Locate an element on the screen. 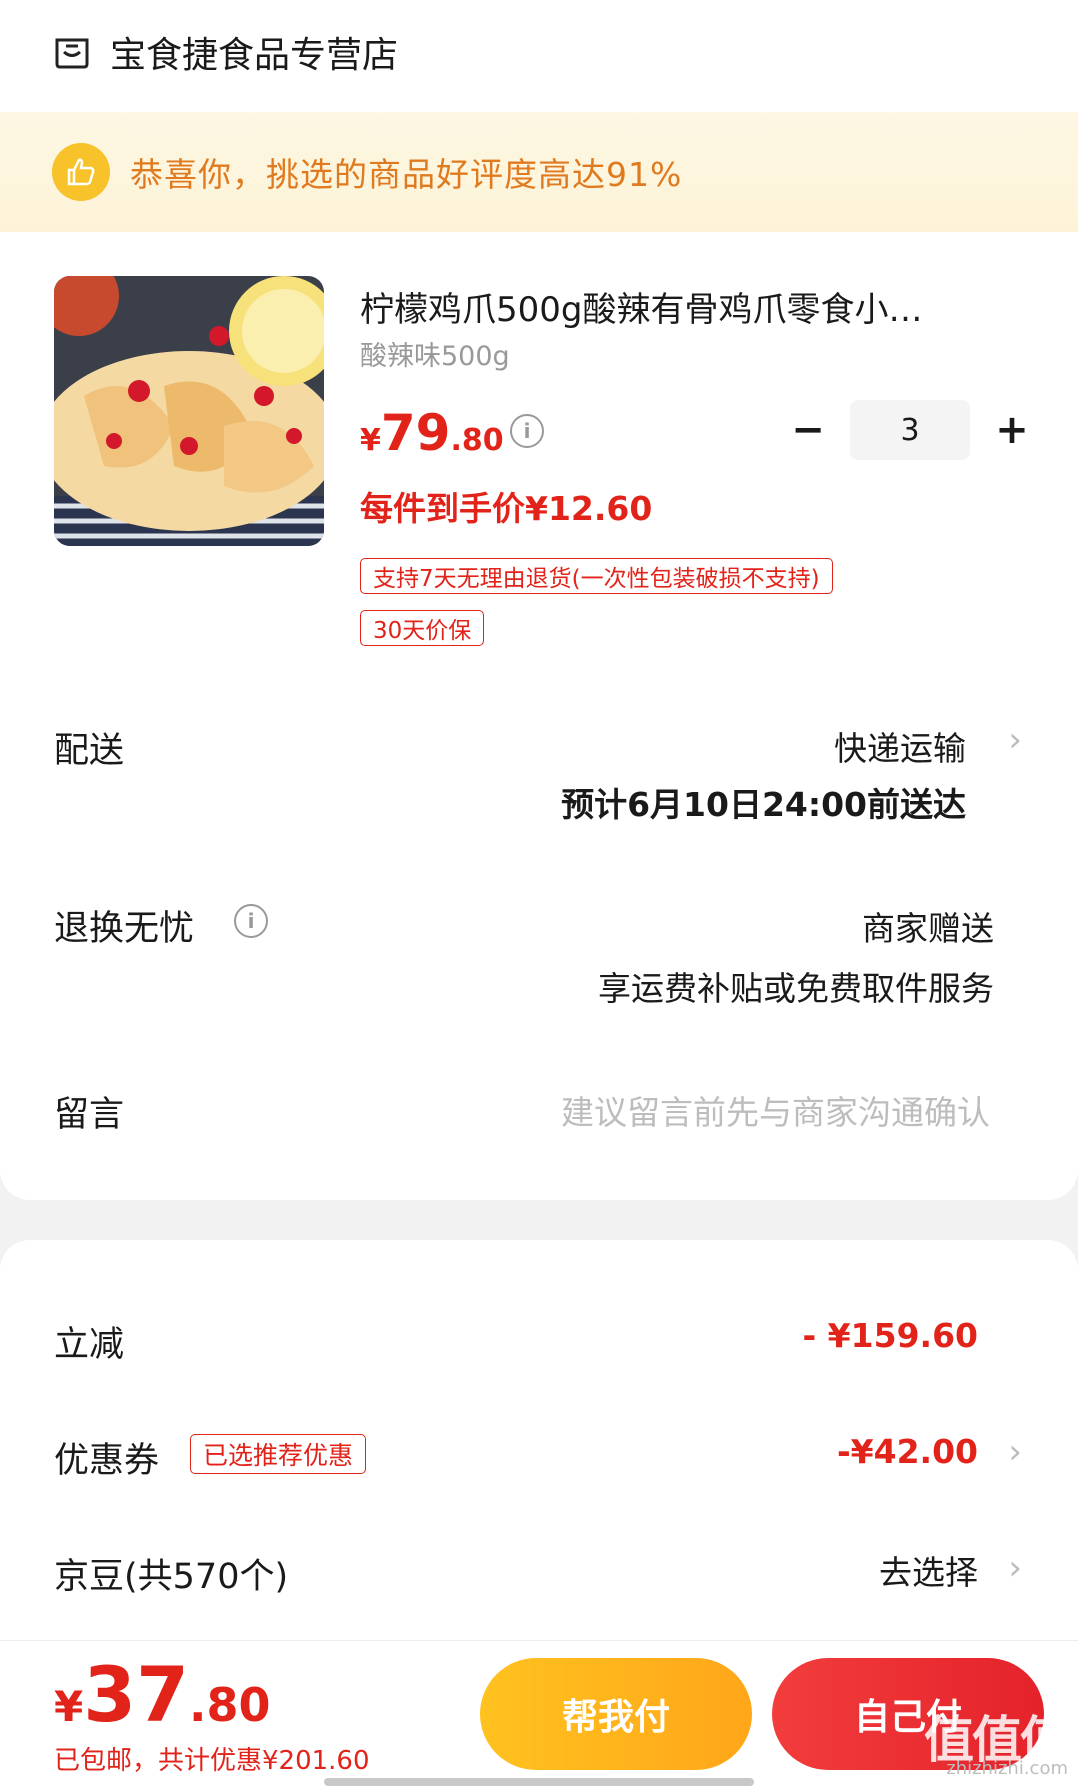  return-policy-tag: 支持7天无理由退货(一次性包装破损不支持) is located at coordinates (596, 576).